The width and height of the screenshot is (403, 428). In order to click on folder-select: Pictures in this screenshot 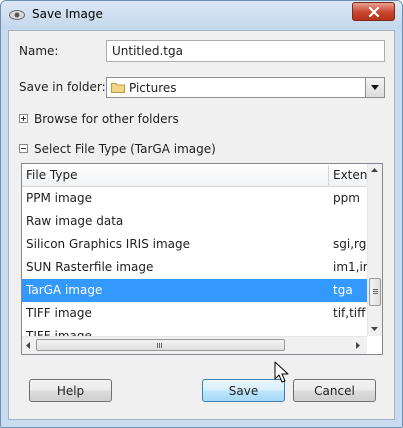, I will do `click(245, 87)`.